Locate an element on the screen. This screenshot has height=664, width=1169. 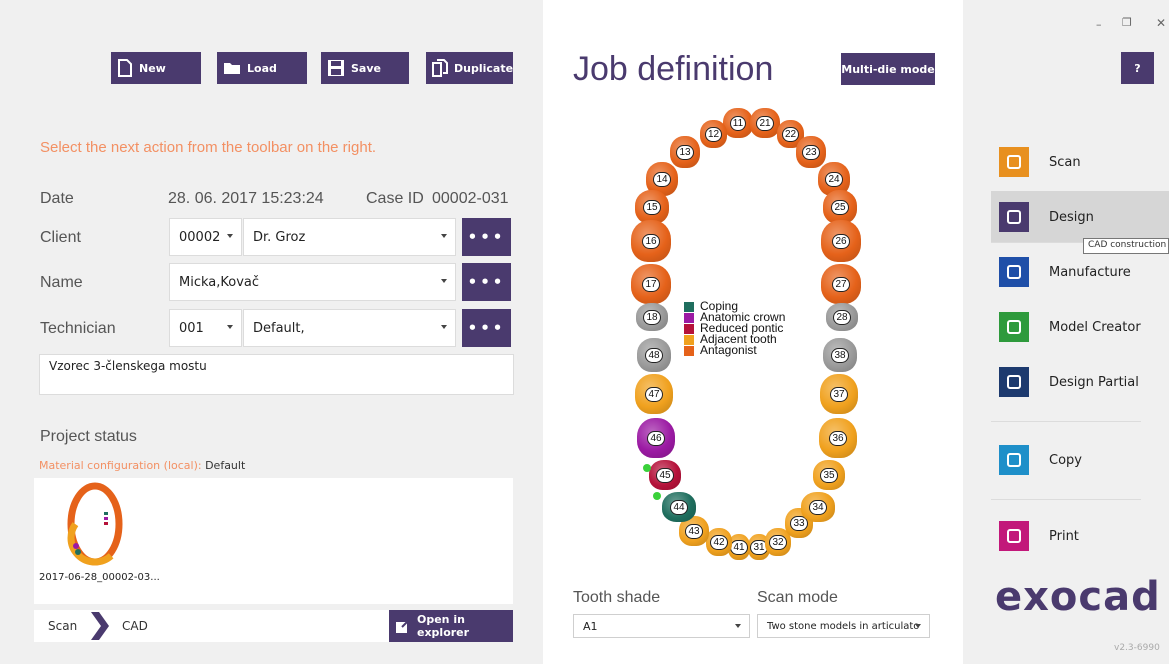
tooth-26: 26 is located at coordinates (841, 241).